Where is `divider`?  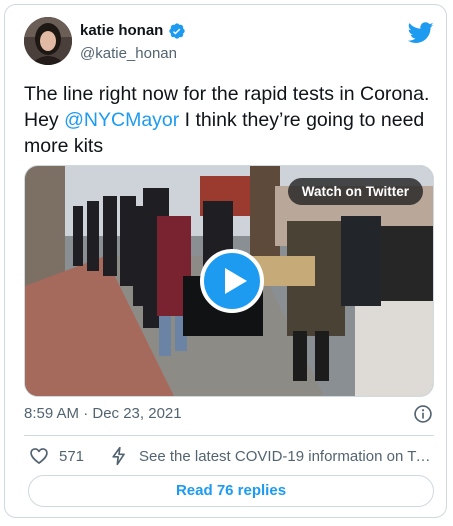
divider is located at coordinates (229, 435).